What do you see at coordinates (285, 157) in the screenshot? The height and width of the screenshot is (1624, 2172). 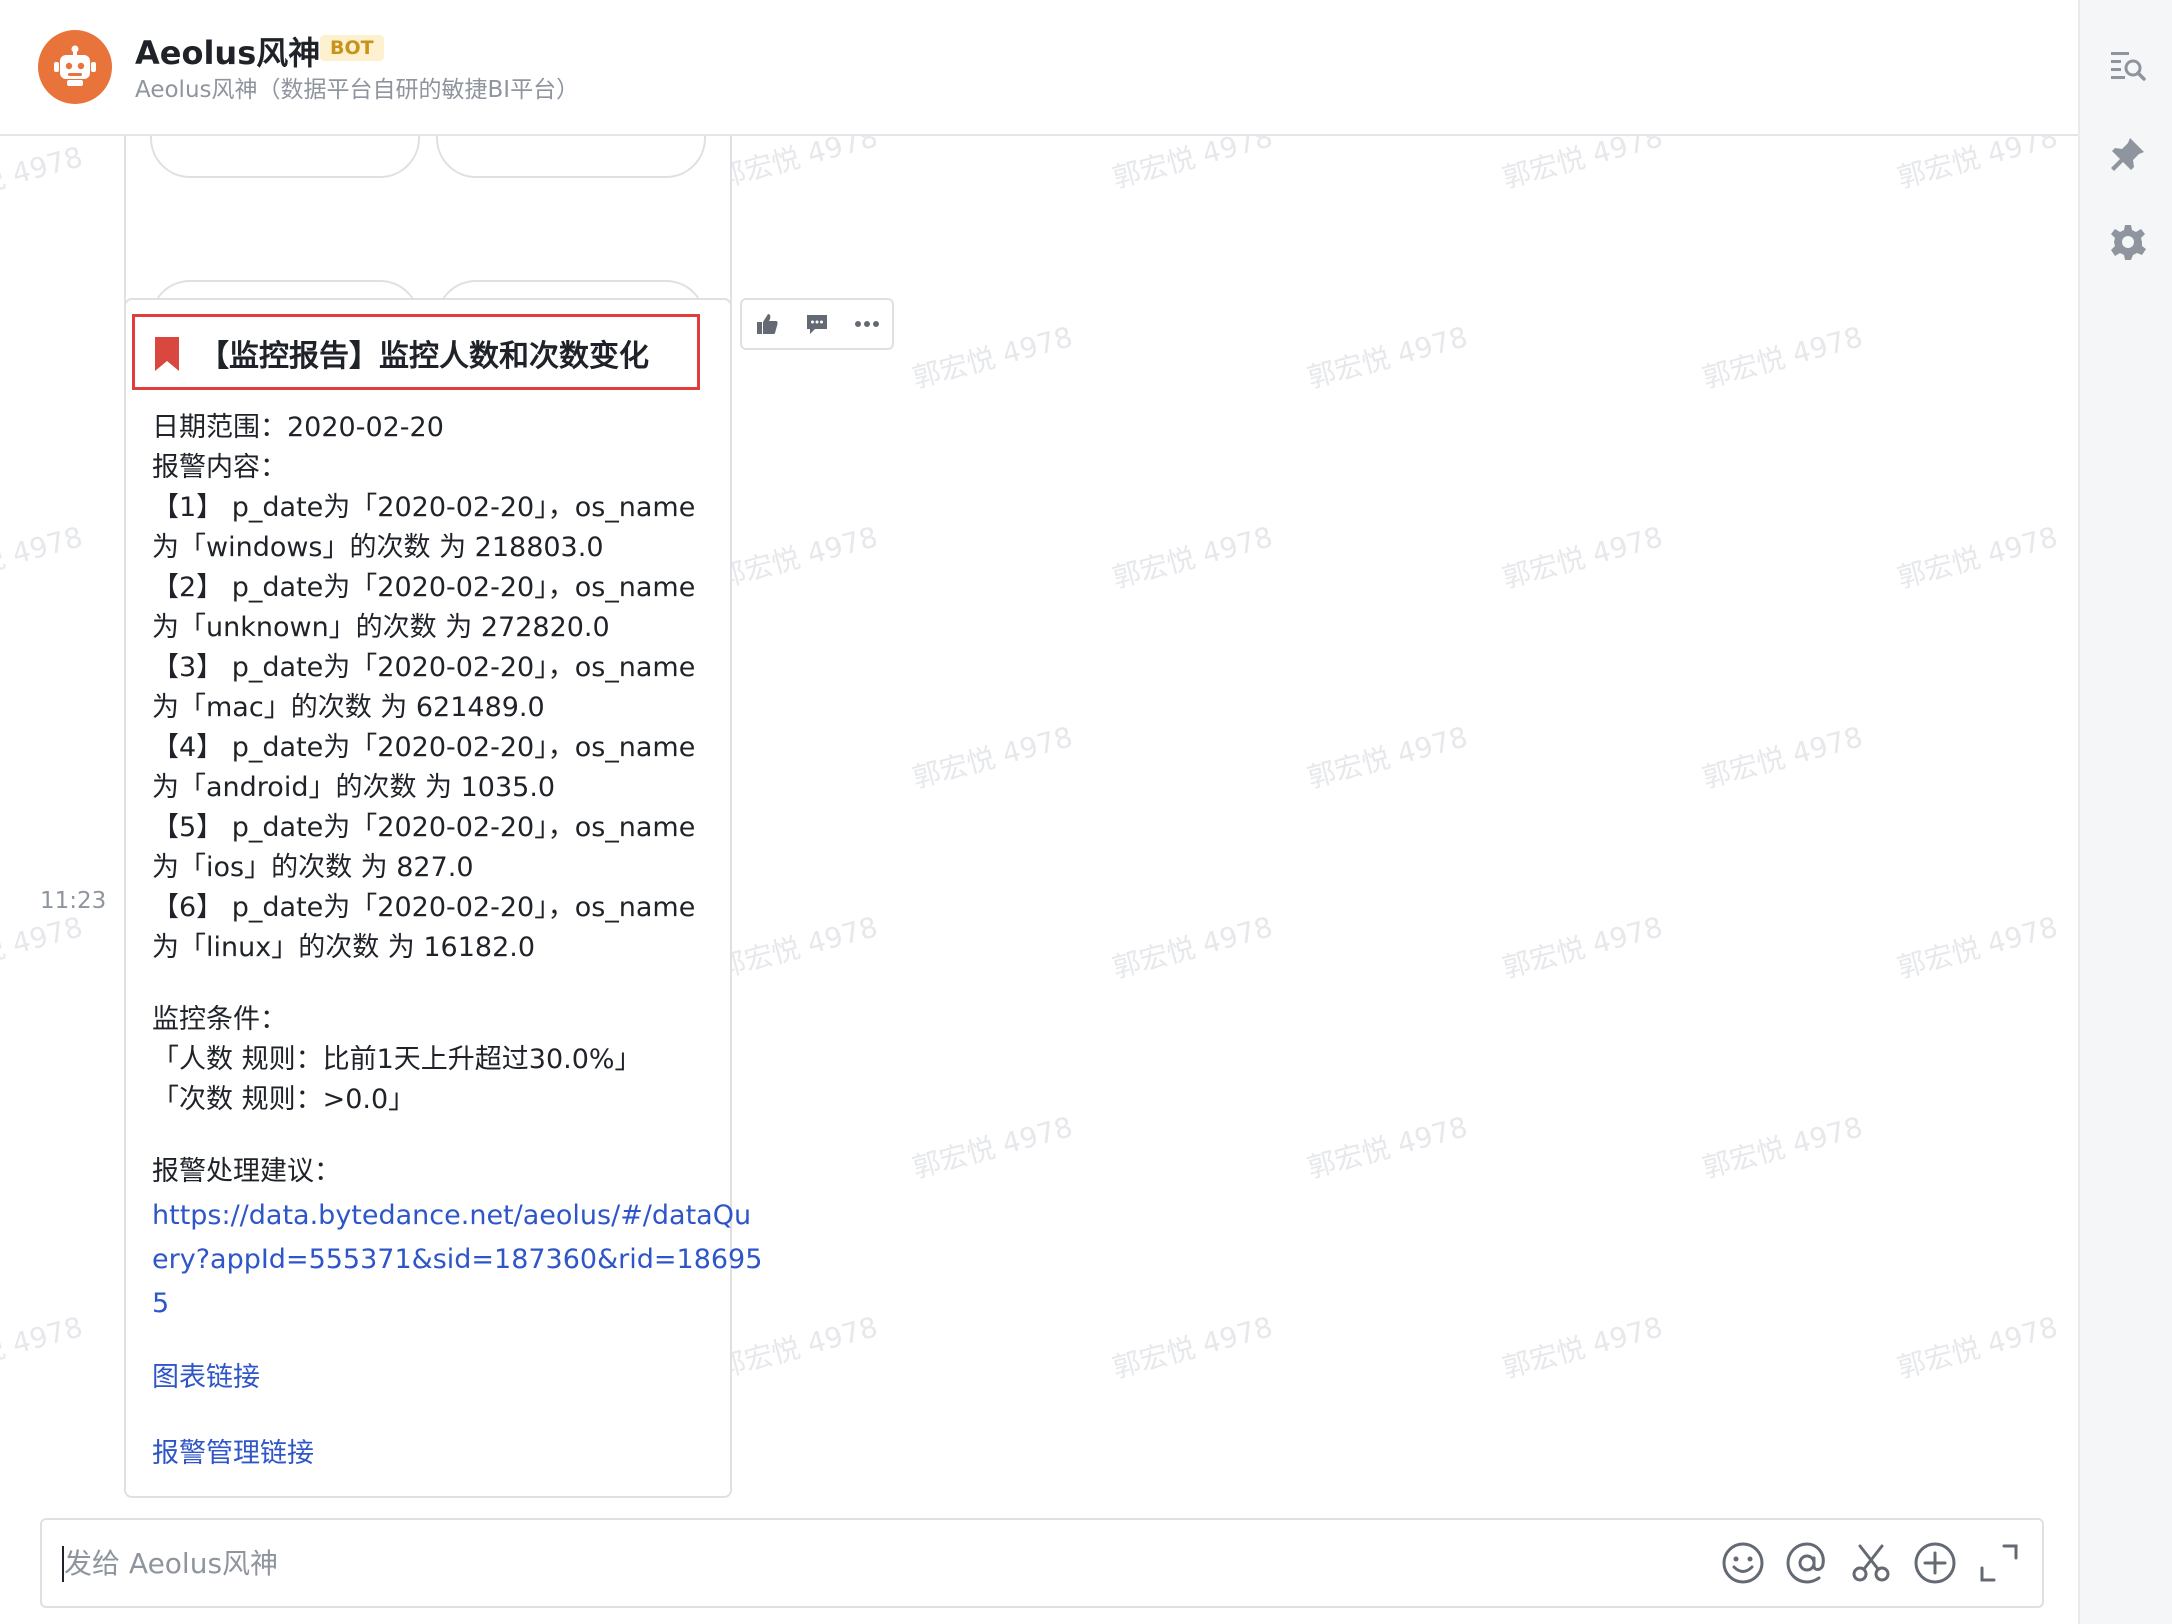 I see `option-button-hidden-left` at bounding box center [285, 157].